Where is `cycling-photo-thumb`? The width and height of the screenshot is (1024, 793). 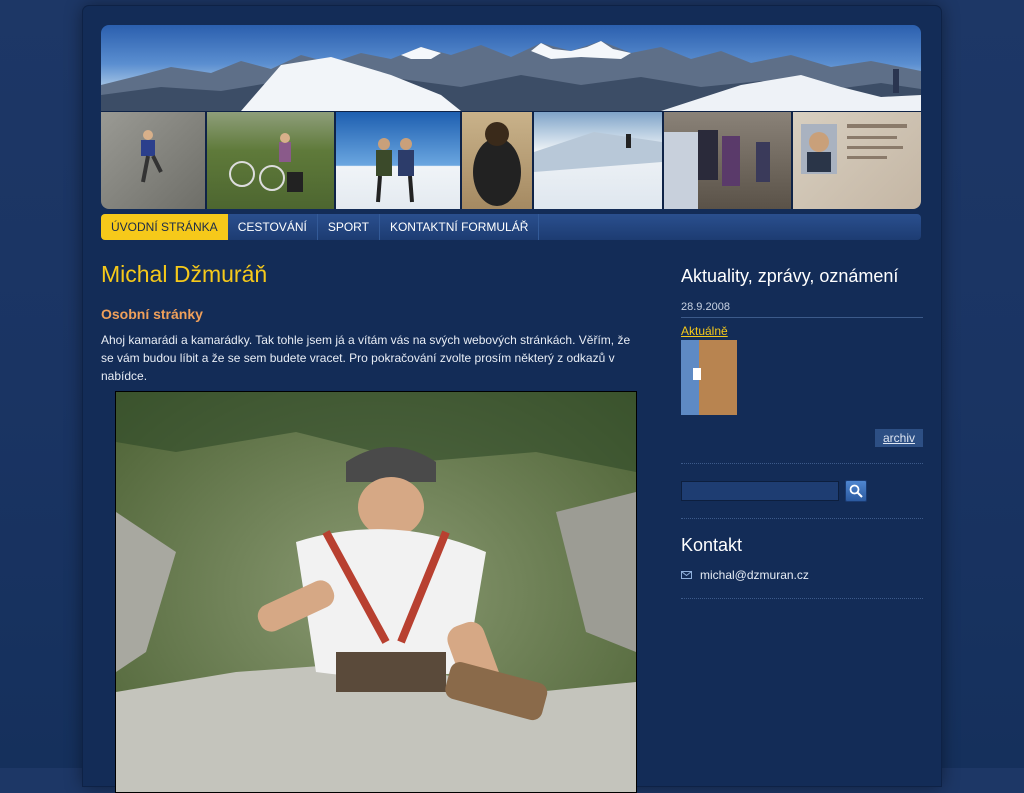 cycling-photo-thumb is located at coordinates (270, 160).